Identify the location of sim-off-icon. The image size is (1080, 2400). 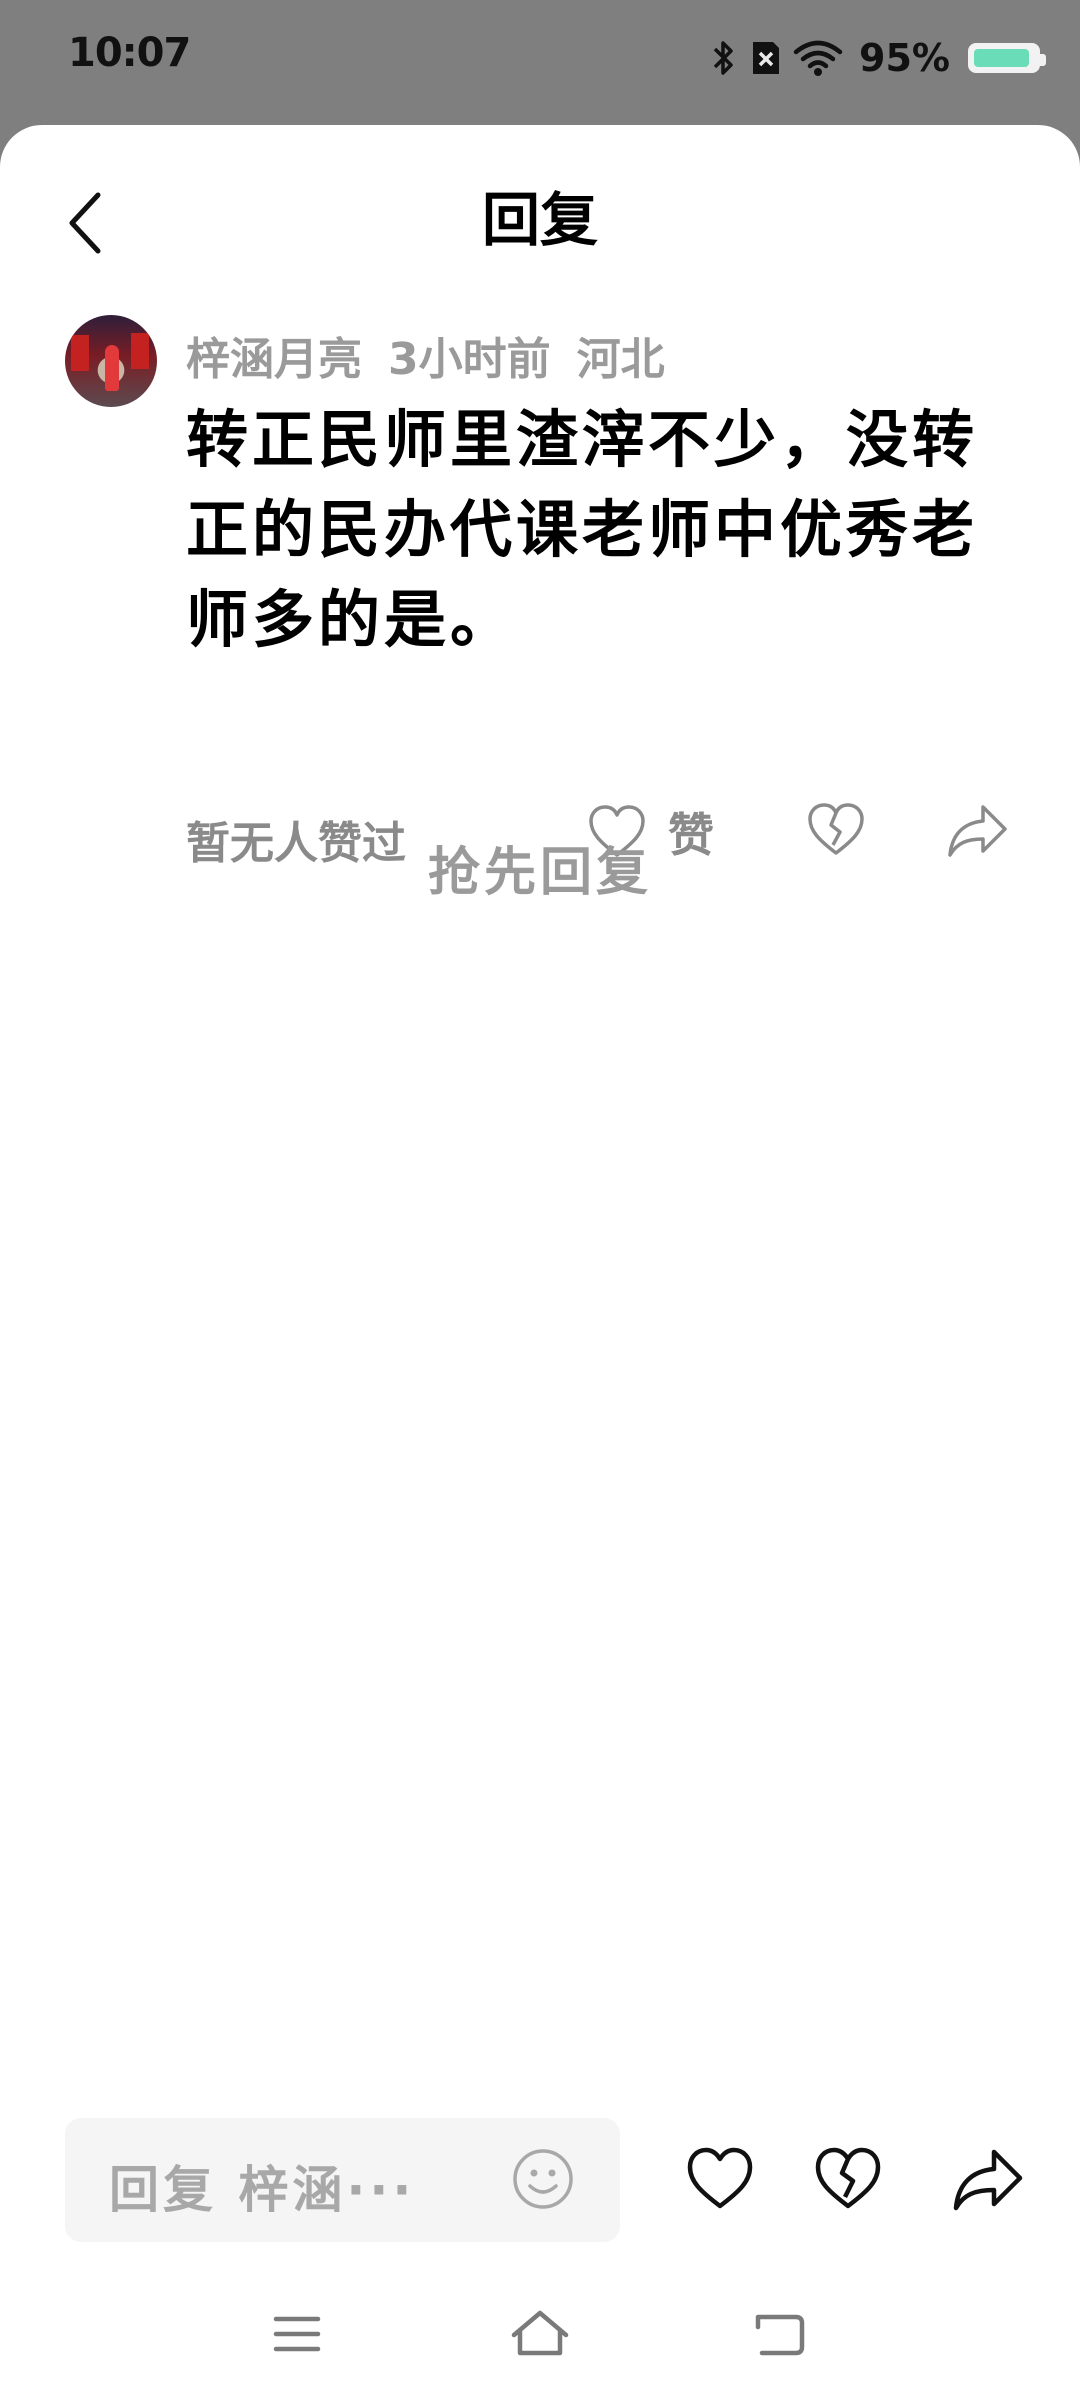
(766, 58).